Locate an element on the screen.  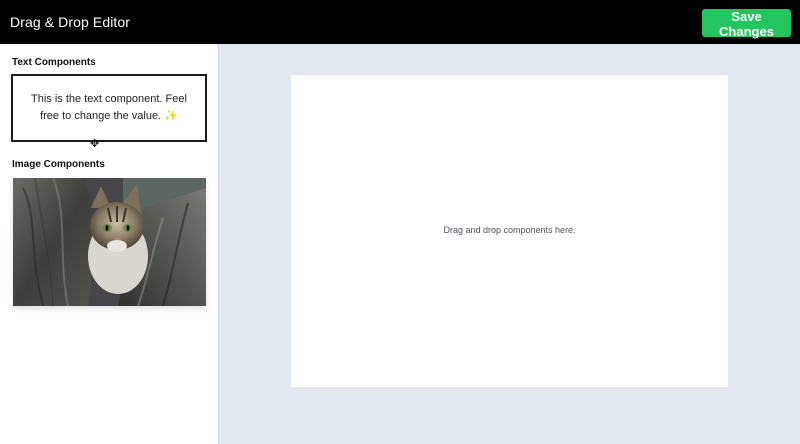
drop-zone-placeholder: Drag and drop components here. is located at coordinates (509, 230).